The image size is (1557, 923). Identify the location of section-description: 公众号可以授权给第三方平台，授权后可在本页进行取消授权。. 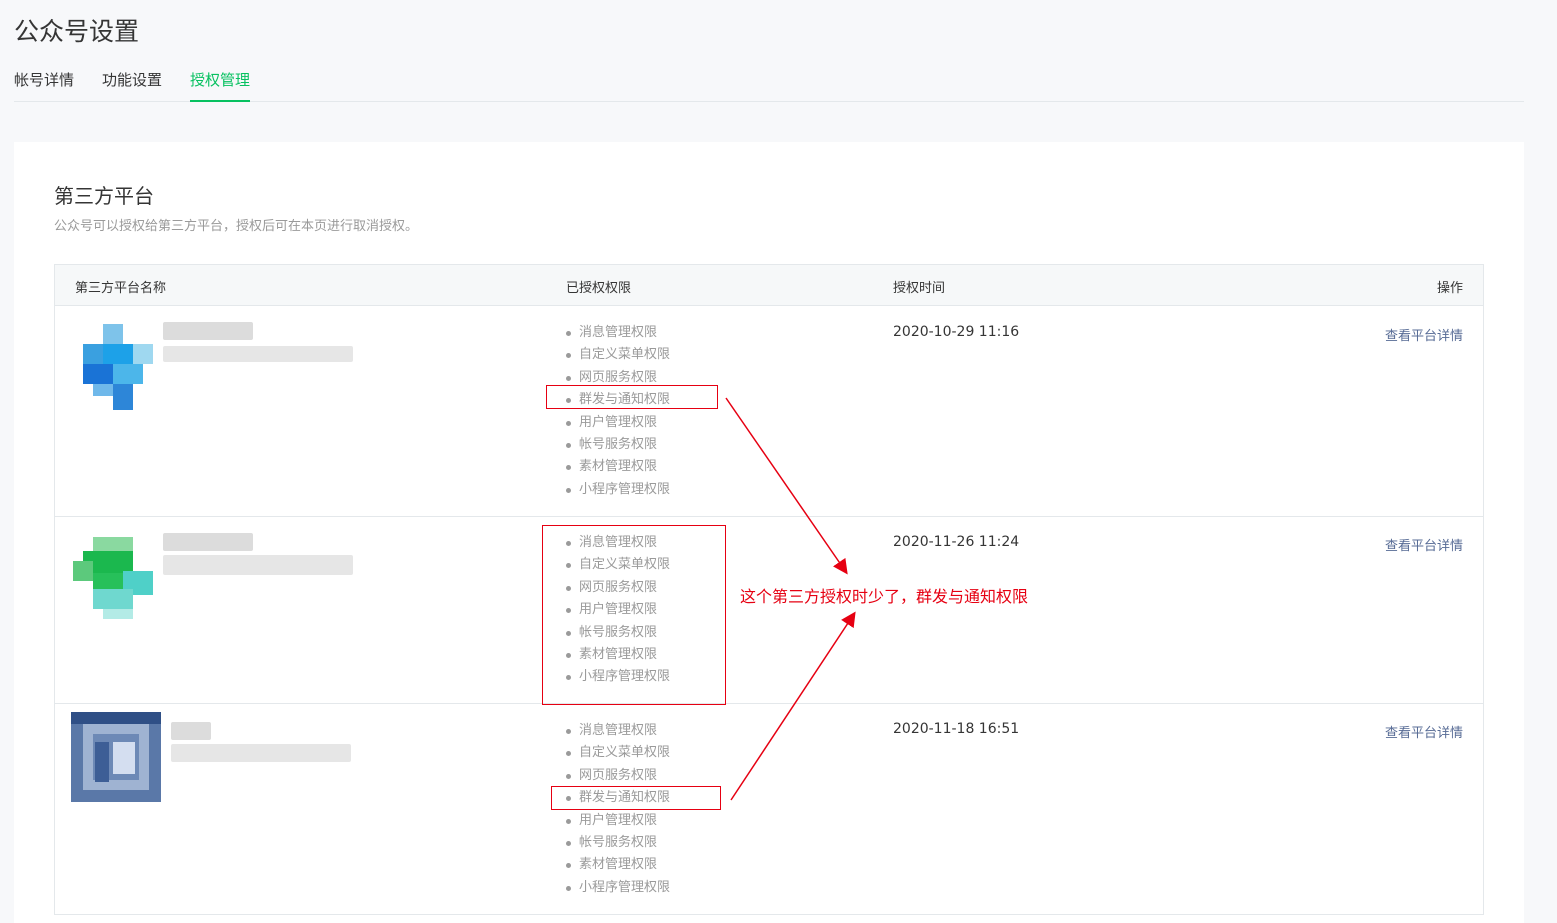
(236, 226).